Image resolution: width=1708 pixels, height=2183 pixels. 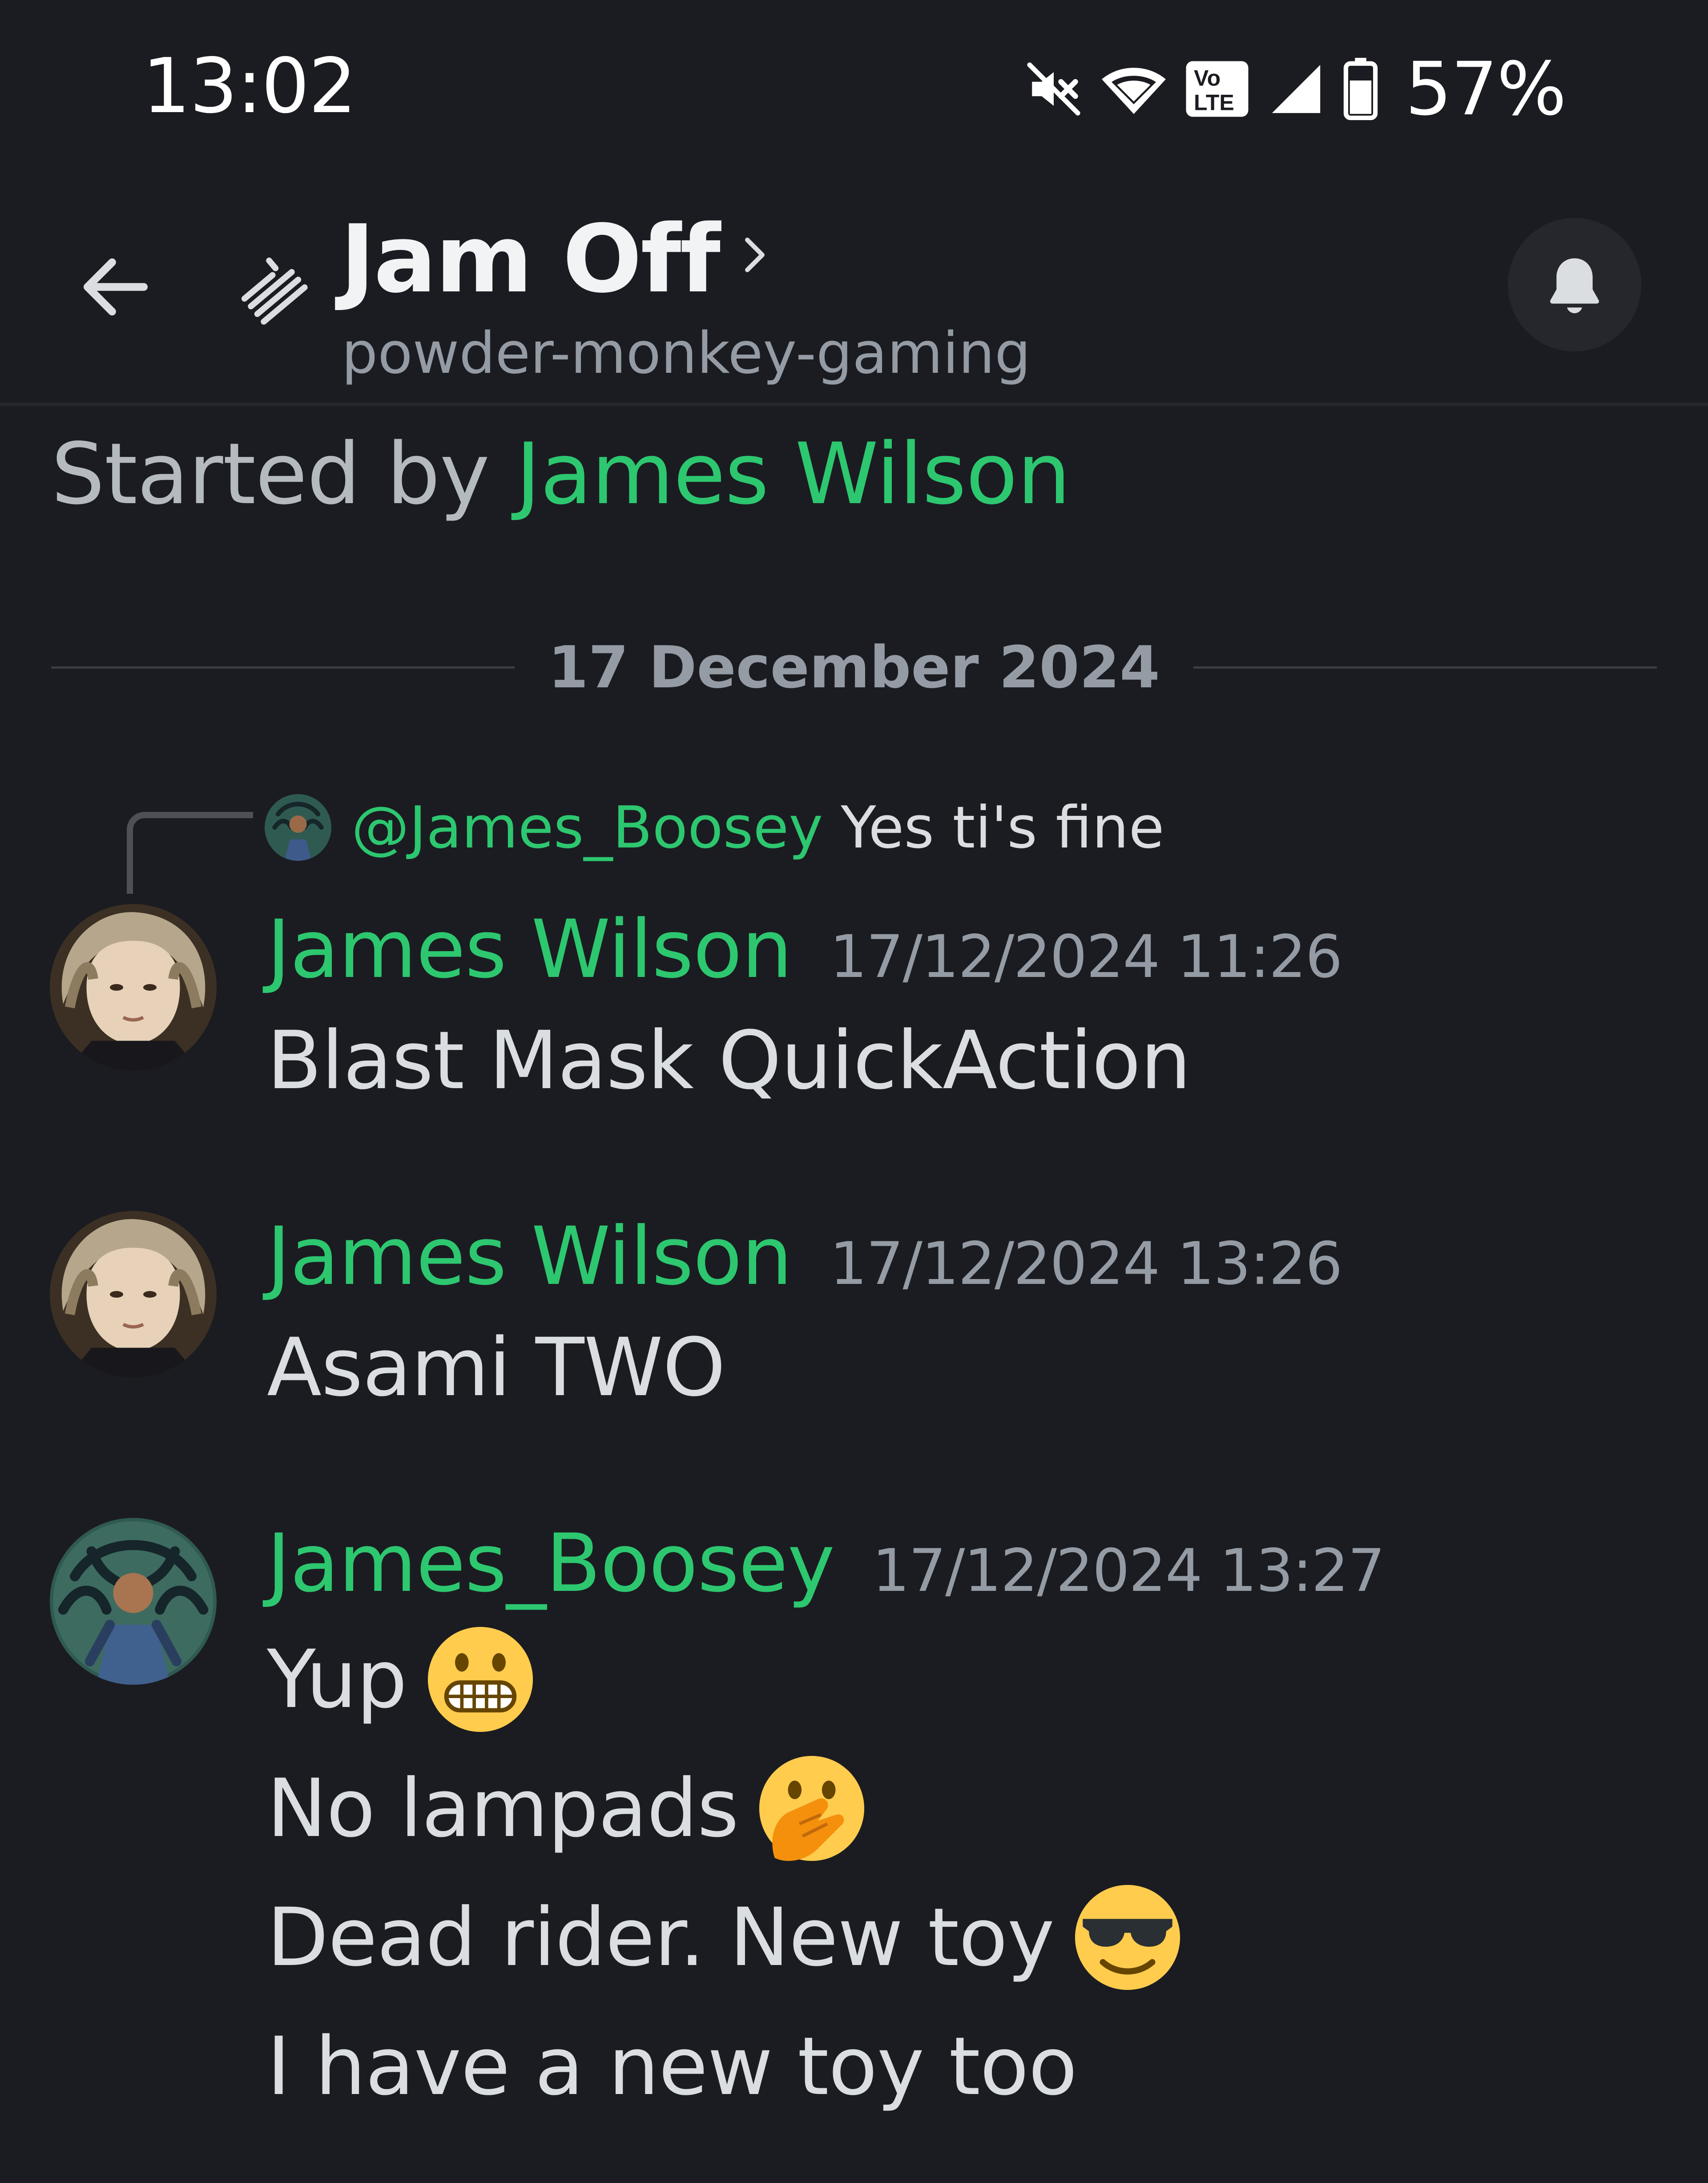 What do you see at coordinates (271, 289) in the screenshot?
I see `thread-icon` at bounding box center [271, 289].